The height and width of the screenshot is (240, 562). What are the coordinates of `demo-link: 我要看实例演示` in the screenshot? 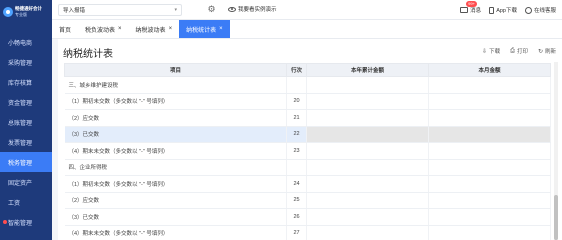 It's located at (252, 9).